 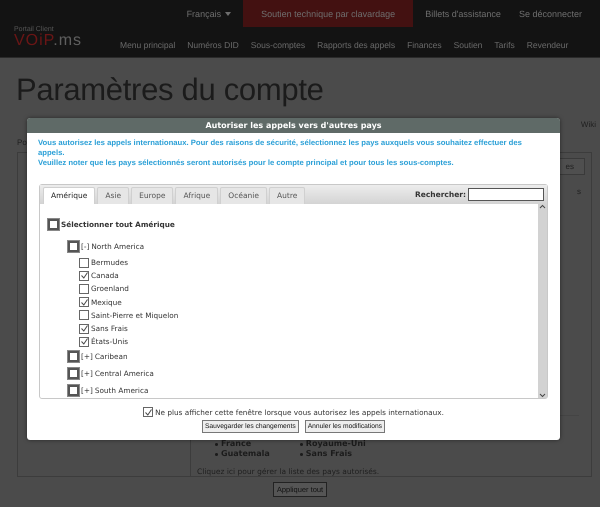 I want to click on nav-item: Tarifs, so click(x=504, y=45).